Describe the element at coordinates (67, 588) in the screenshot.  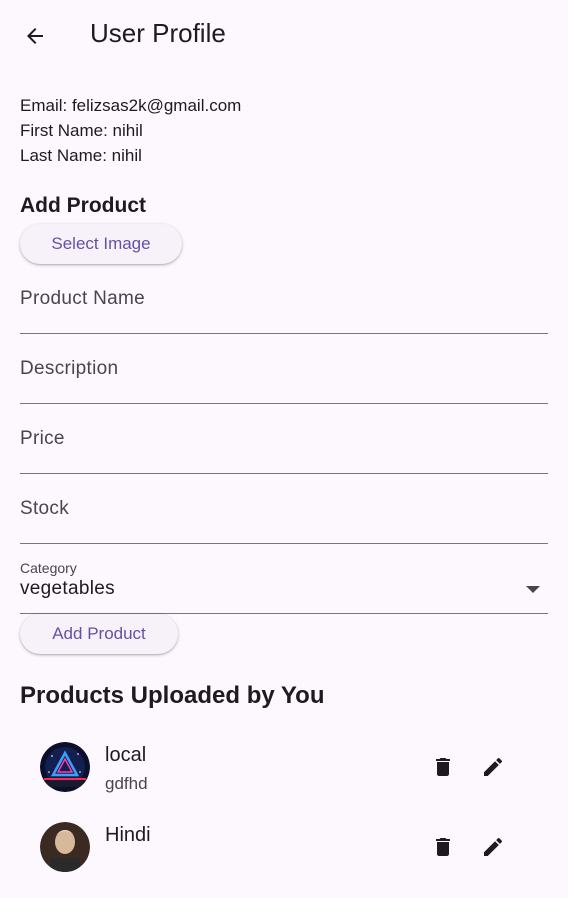
I see `category-value: vegetables` at that location.